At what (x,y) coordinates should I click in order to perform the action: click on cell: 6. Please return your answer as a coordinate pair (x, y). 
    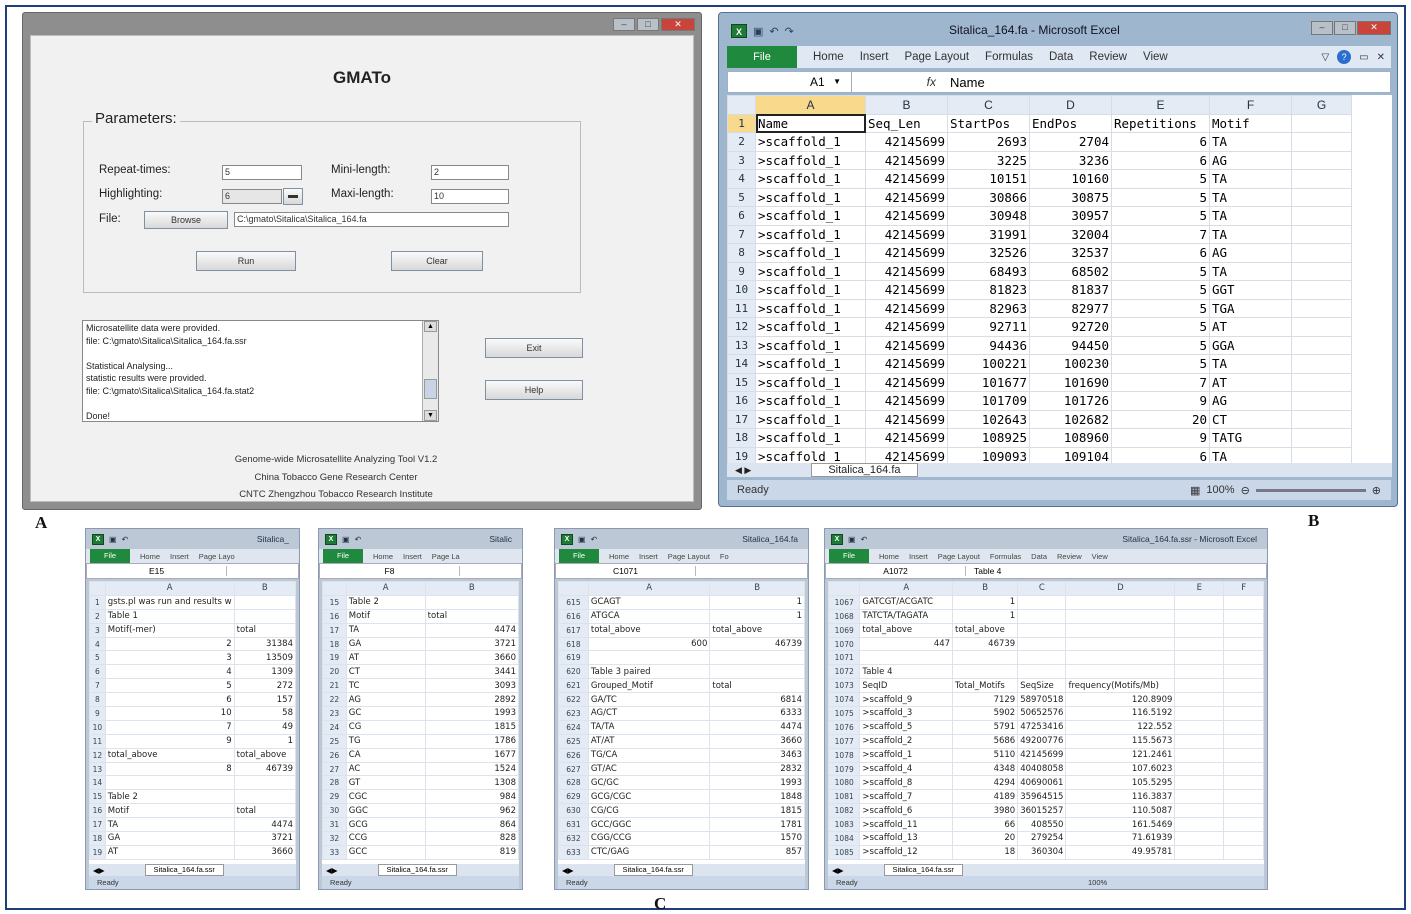
    Looking at the image, I should click on (169, 700).